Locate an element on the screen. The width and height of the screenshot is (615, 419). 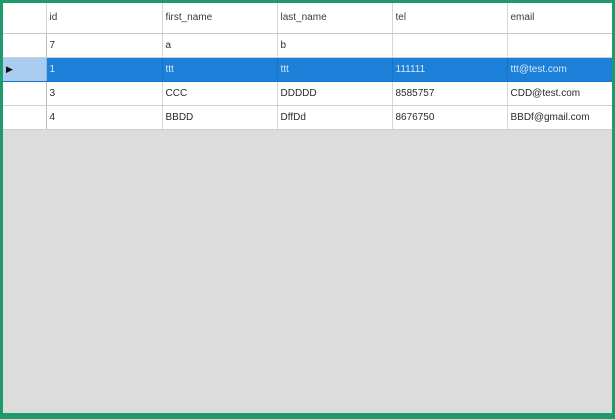
column-header-first-name: first_name is located at coordinates (220, 18).